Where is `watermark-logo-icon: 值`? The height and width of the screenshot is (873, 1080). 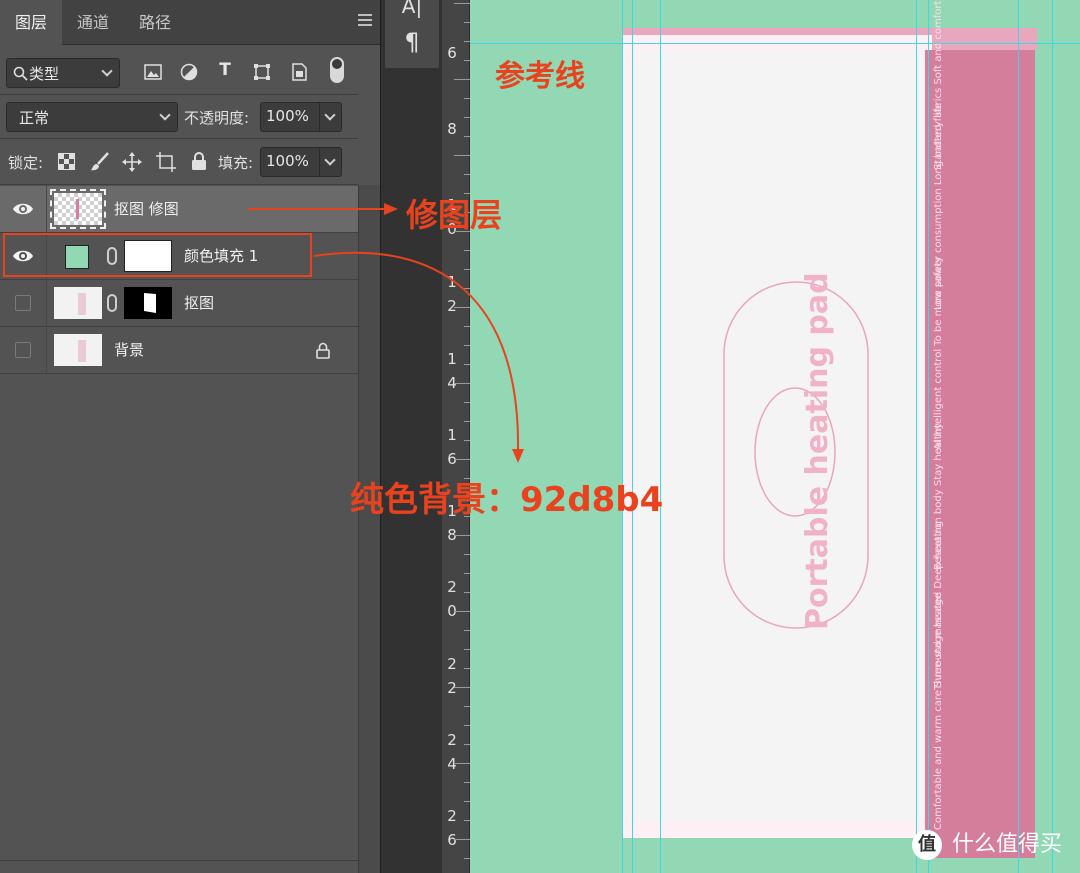 watermark-logo-icon: 值 is located at coordinates (927, 845).